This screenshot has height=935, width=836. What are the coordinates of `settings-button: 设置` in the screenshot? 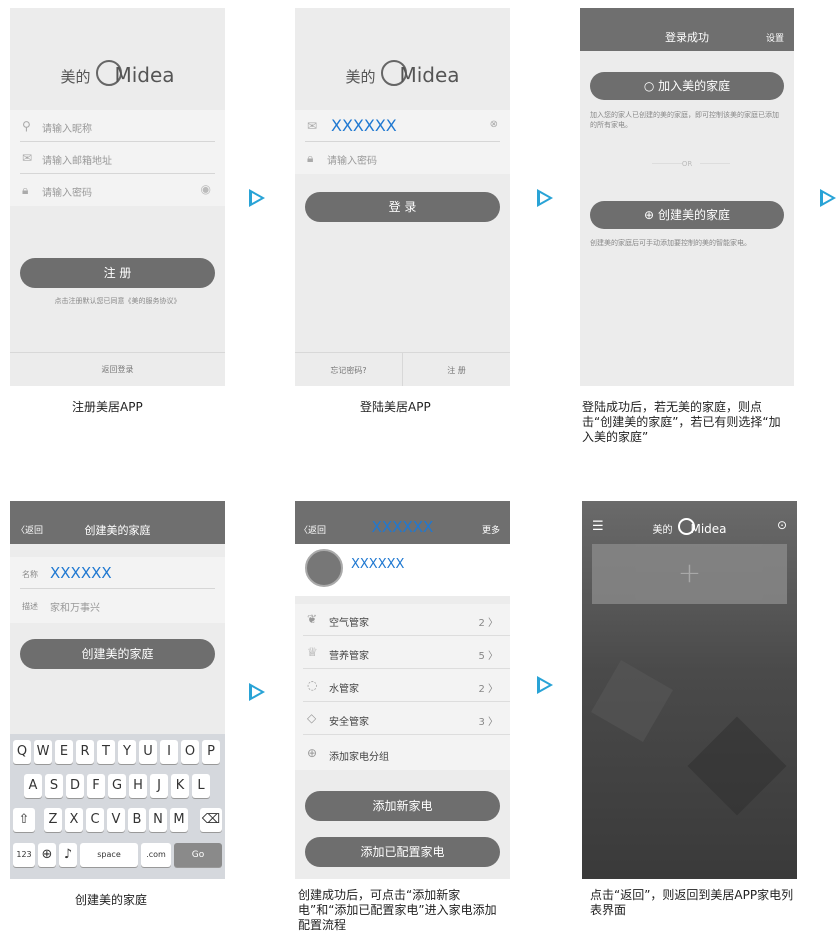 It's located at (775, 37).